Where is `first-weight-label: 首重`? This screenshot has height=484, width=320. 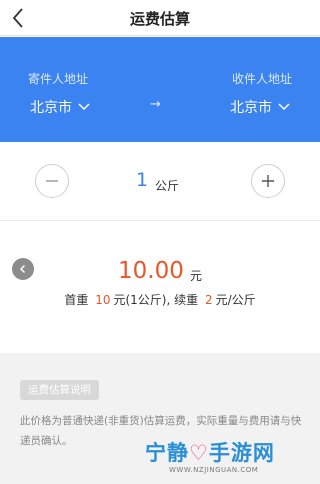
first-weight-label: 首重 is located at coordinates (76, 300).